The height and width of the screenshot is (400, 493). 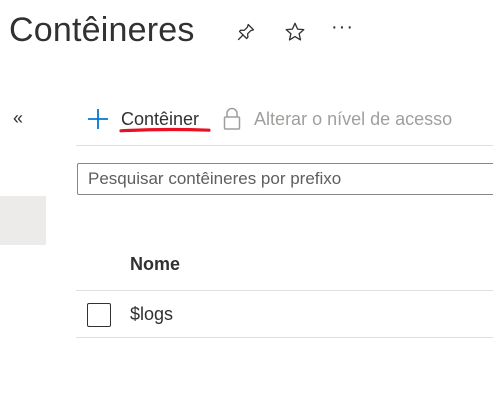 I want to click on favorite-button, so click(x=295, y=32).